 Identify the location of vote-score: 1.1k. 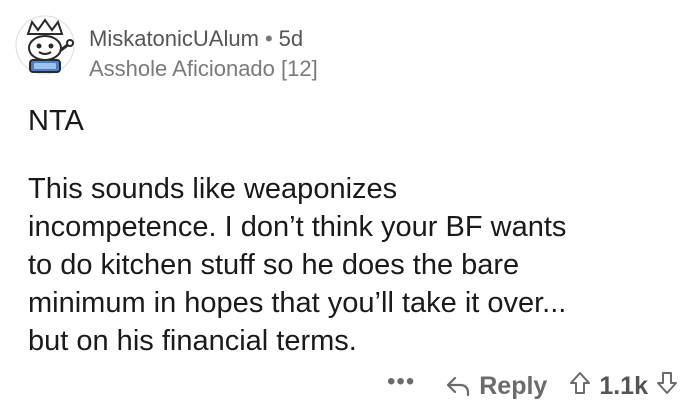
(623, 385).